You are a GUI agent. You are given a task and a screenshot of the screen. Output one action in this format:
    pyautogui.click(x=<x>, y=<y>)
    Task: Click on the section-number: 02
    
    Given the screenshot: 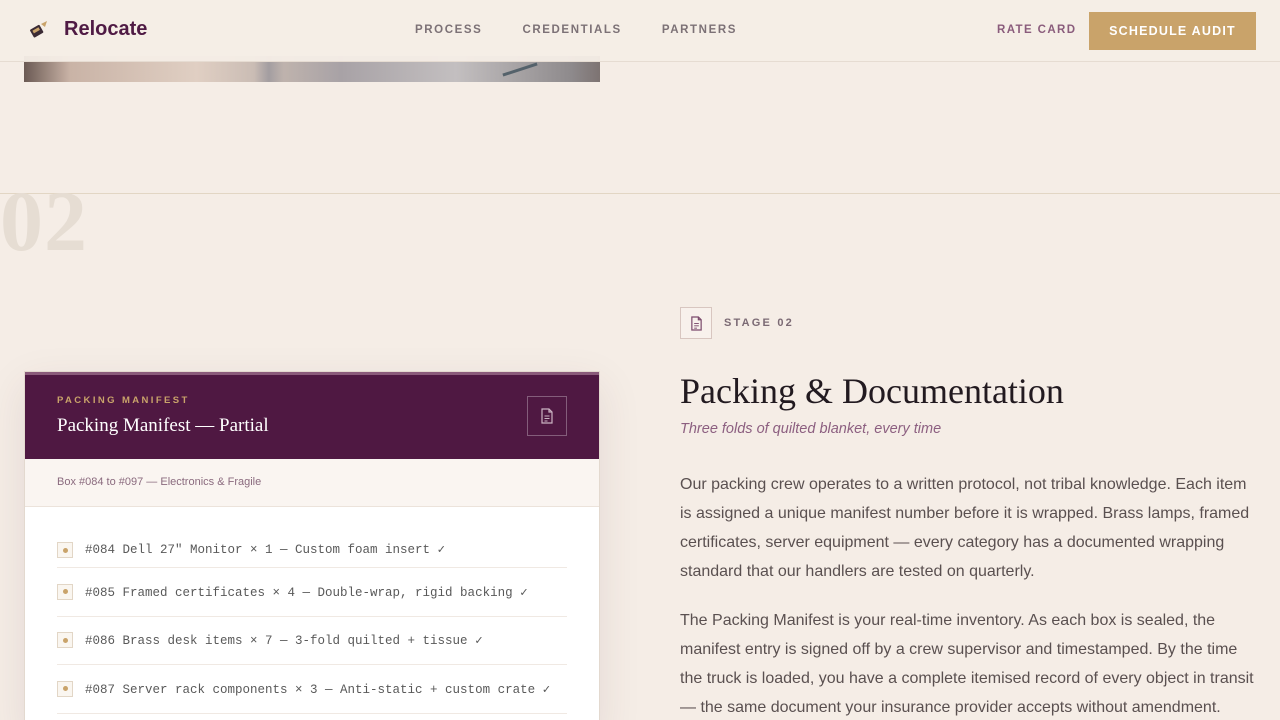 What is the action you would take?
    pyautogui.click(x=44, y=221)
    